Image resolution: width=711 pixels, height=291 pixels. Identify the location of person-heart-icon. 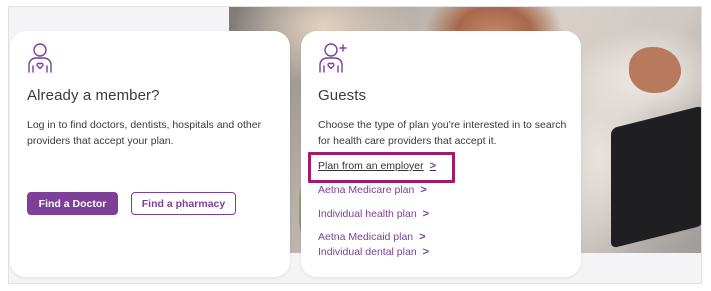
(42, 58).